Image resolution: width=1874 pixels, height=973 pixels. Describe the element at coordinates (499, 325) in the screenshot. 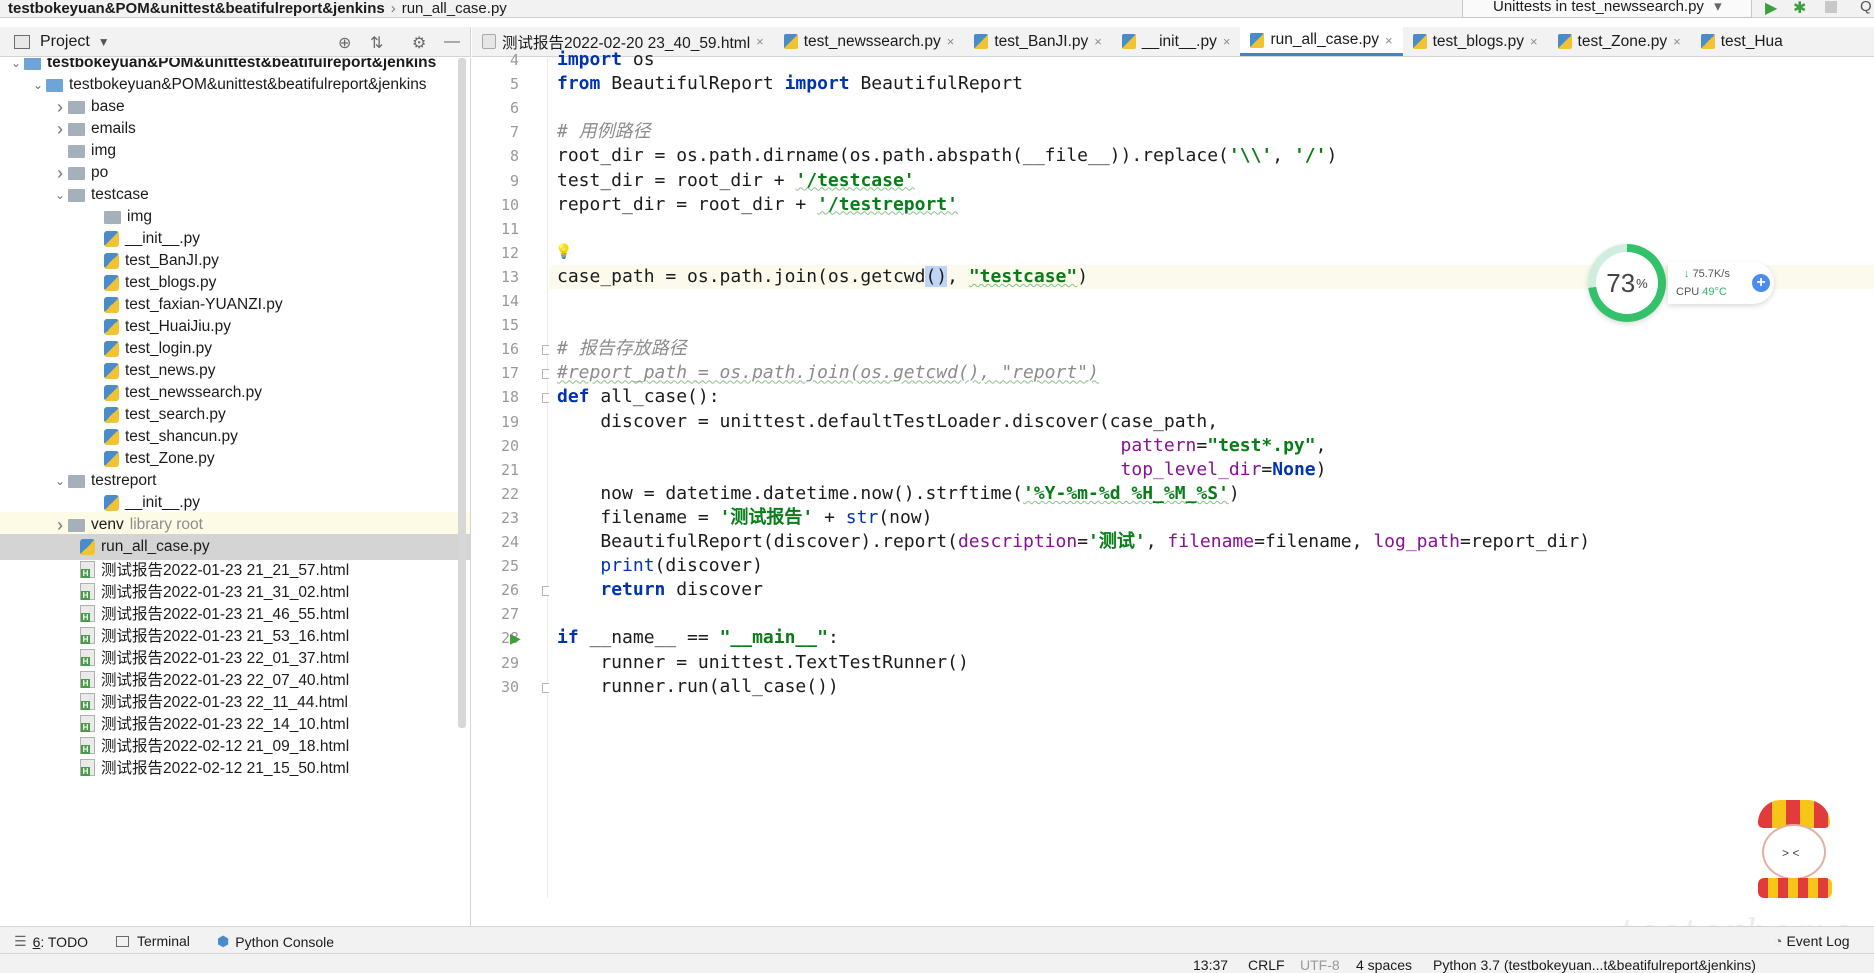

I see `line-number: 15` at that location.